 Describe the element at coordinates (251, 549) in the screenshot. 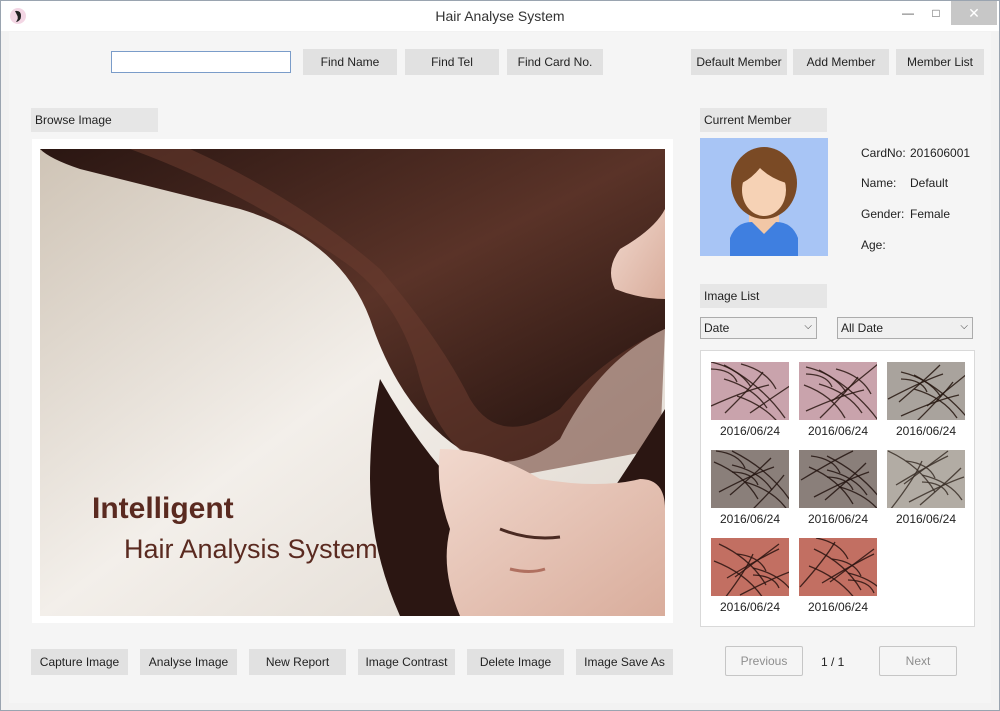

I see `promo-subtitle: Hair Analysis System` at that location.